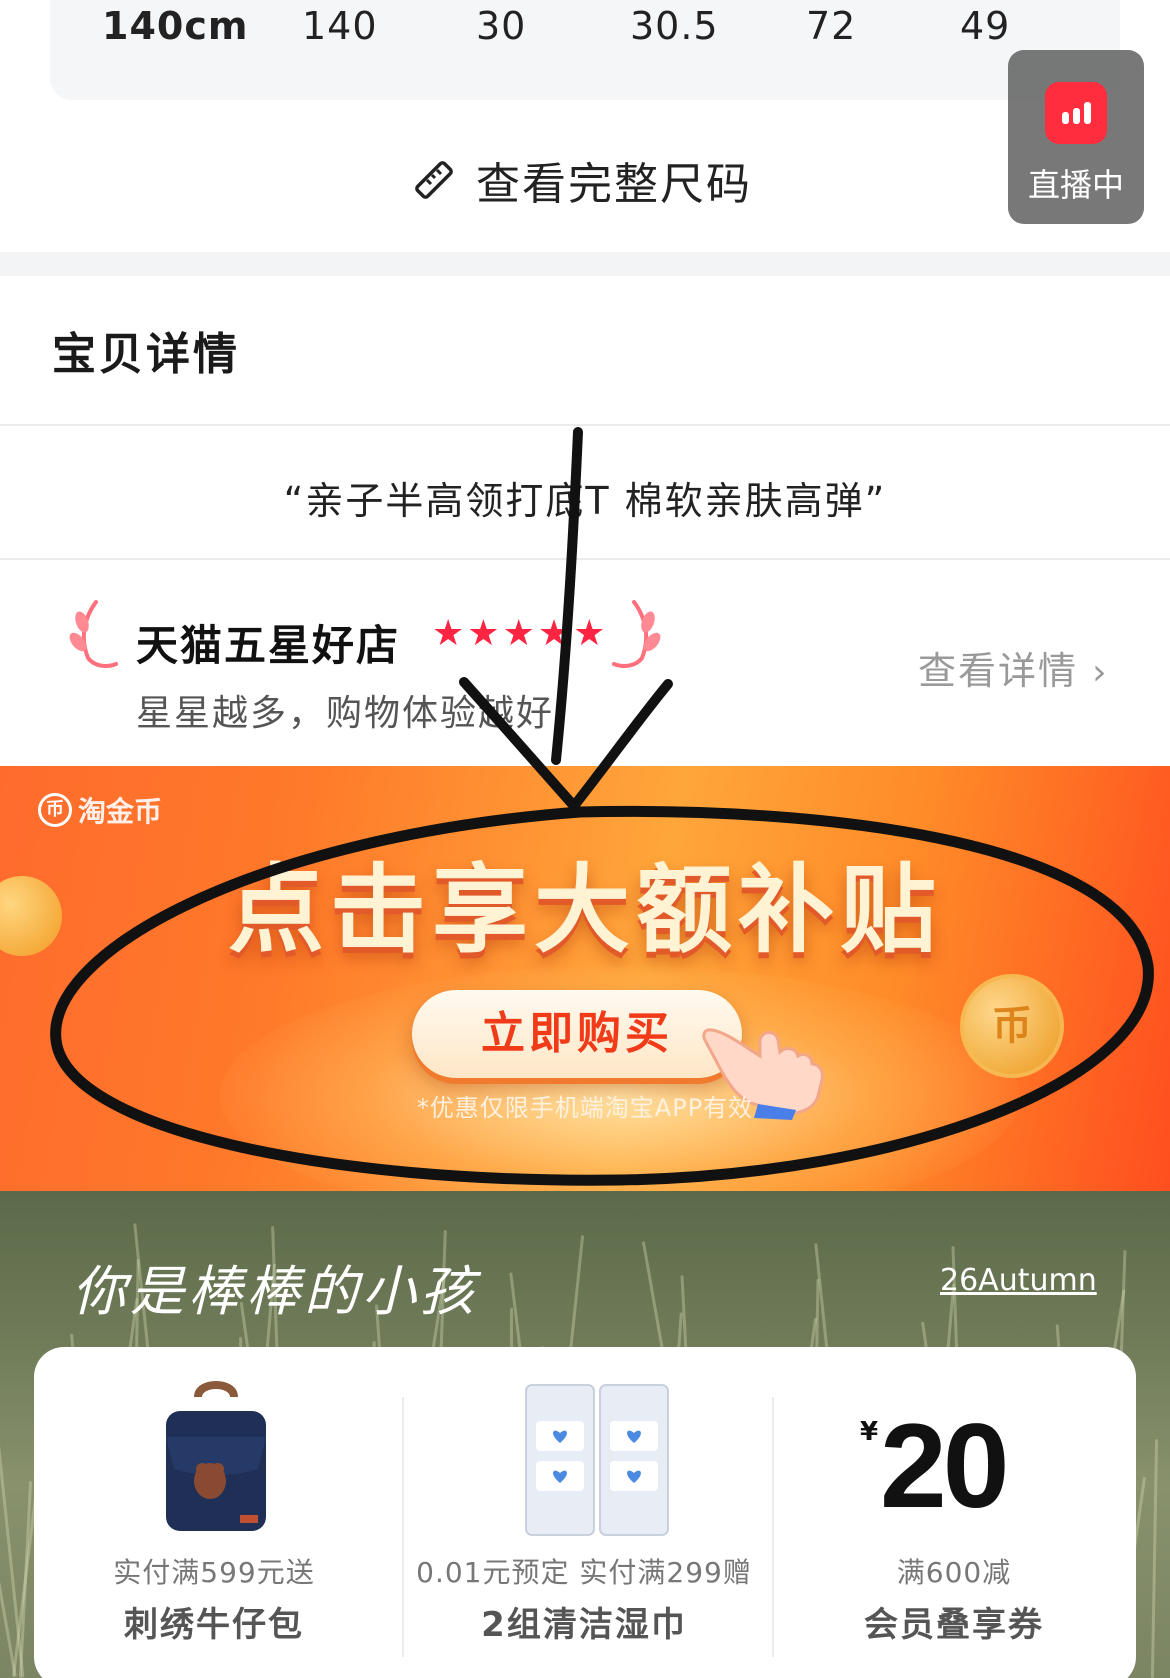 The height and width of the screenshot is (1678, 1170). I want to click on promo-gift-name: 刺绣牛仔包, so click(214, 1625).